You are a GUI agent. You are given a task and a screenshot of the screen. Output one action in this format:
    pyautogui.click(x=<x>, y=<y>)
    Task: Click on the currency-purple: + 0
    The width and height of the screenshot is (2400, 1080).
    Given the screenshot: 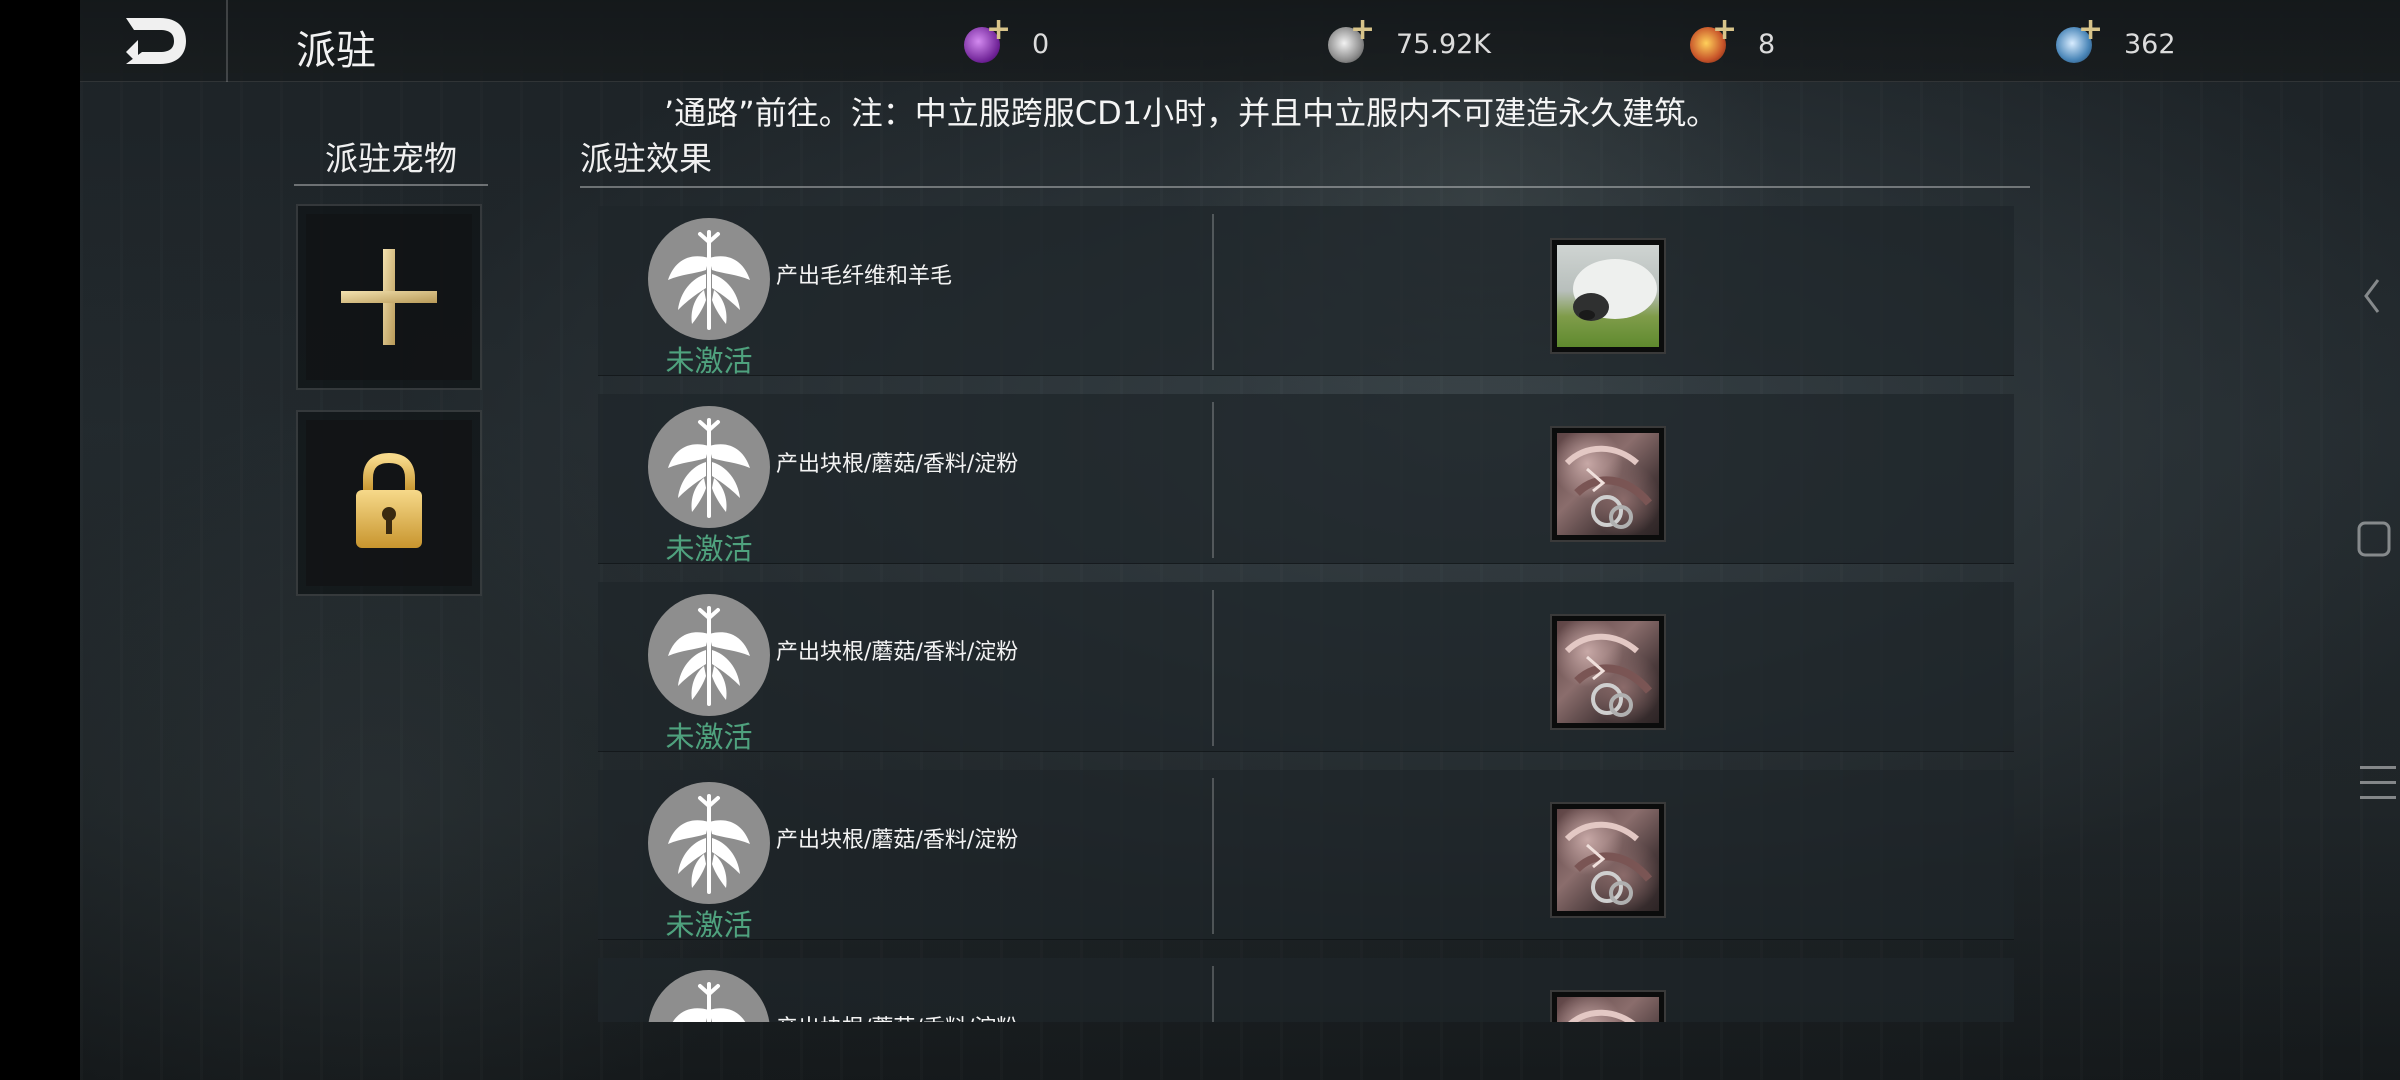 What is the action you would take?
    pyautogui.click(x=1007, y=40)
    